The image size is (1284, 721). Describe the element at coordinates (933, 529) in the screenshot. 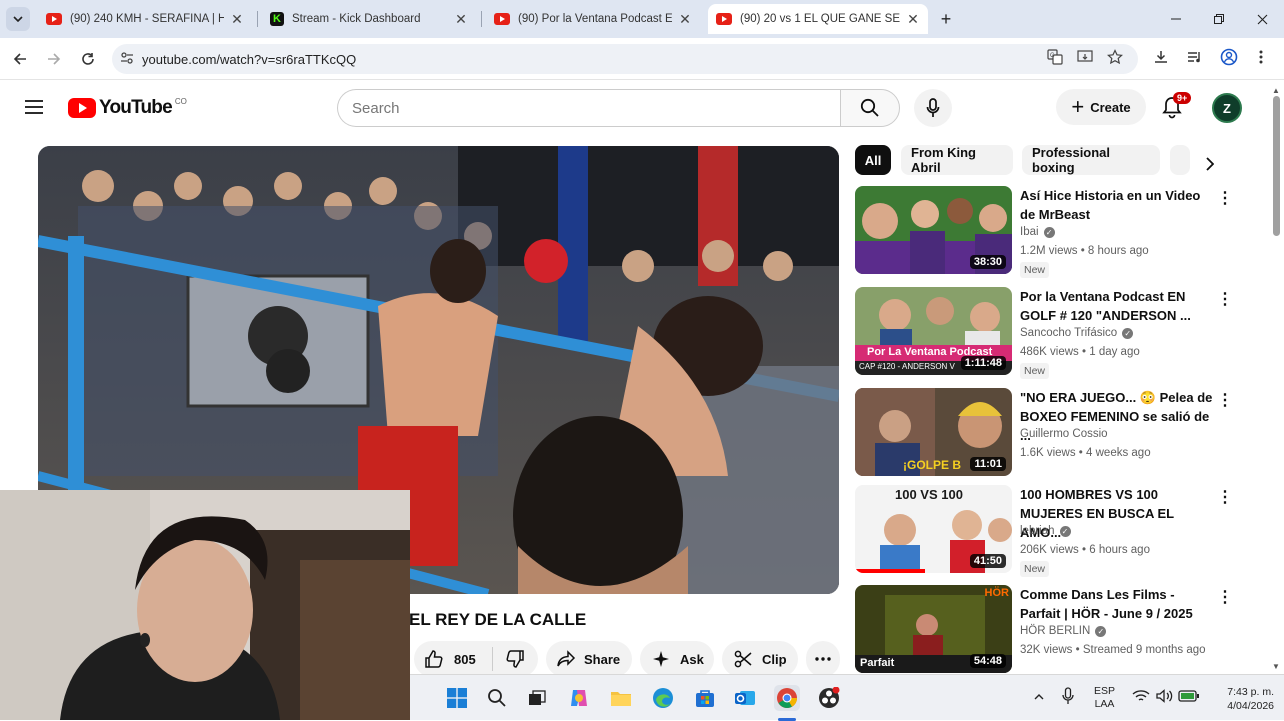

I see `video-thumbnail: 100 VS 100 41:50` at that location.